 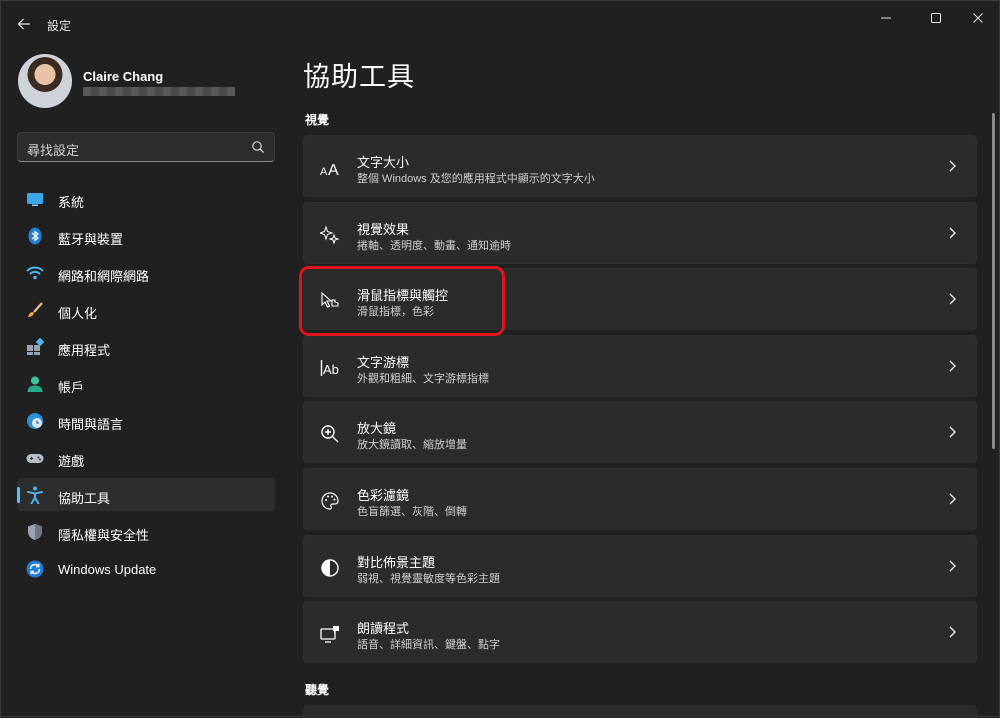 I want to click on card-narrator: 朗讀程式 語音、詳細資訊、鍵盤、點字, so click(x=640, y=632).